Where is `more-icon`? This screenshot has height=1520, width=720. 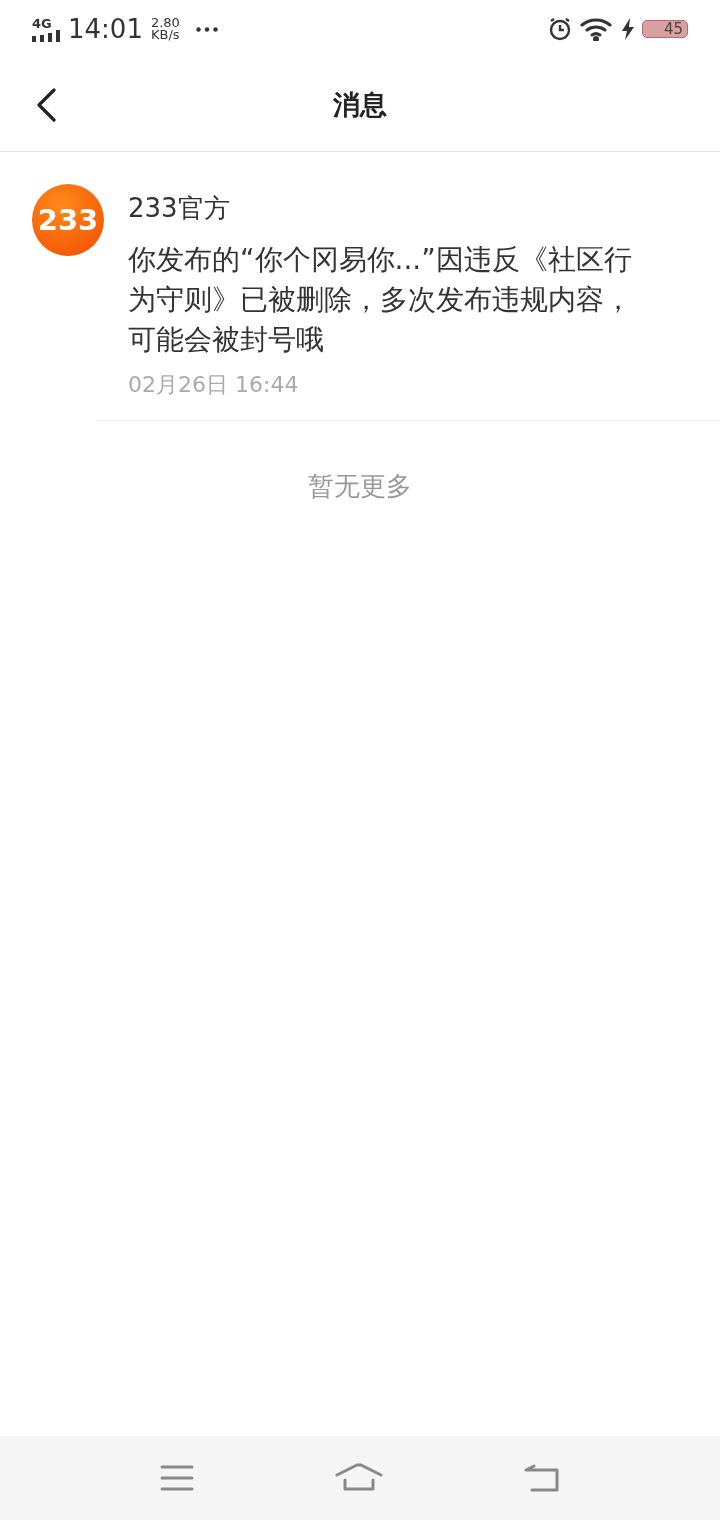
more-icon is located at coordinates (206, 29).